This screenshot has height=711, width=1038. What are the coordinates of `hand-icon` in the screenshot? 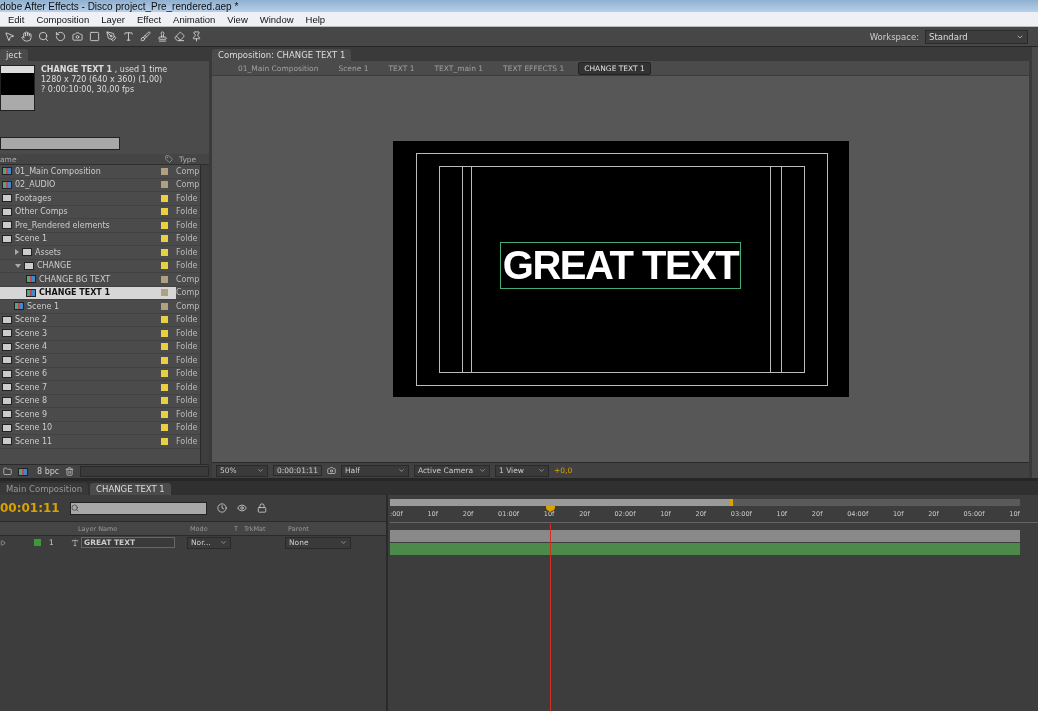 It's located at (26, 36).